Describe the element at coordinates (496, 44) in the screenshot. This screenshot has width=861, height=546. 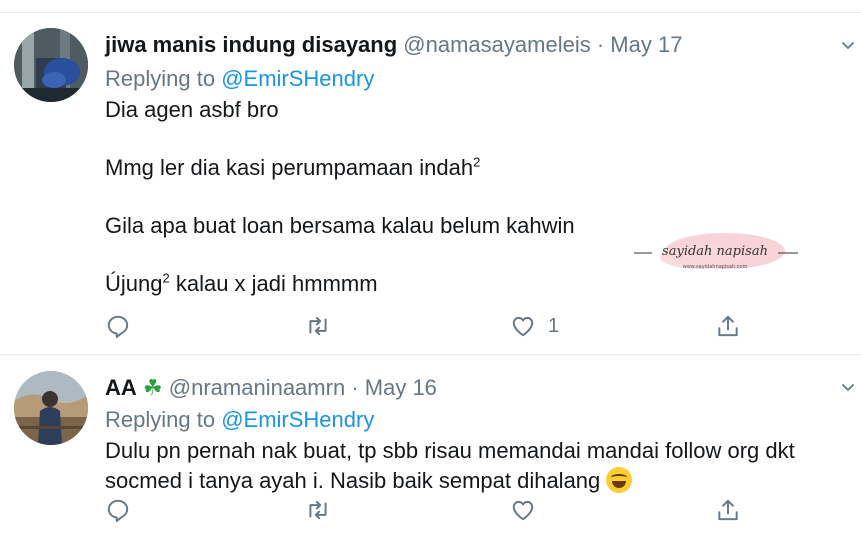
I see `handle: @namasayameleis` at that location.